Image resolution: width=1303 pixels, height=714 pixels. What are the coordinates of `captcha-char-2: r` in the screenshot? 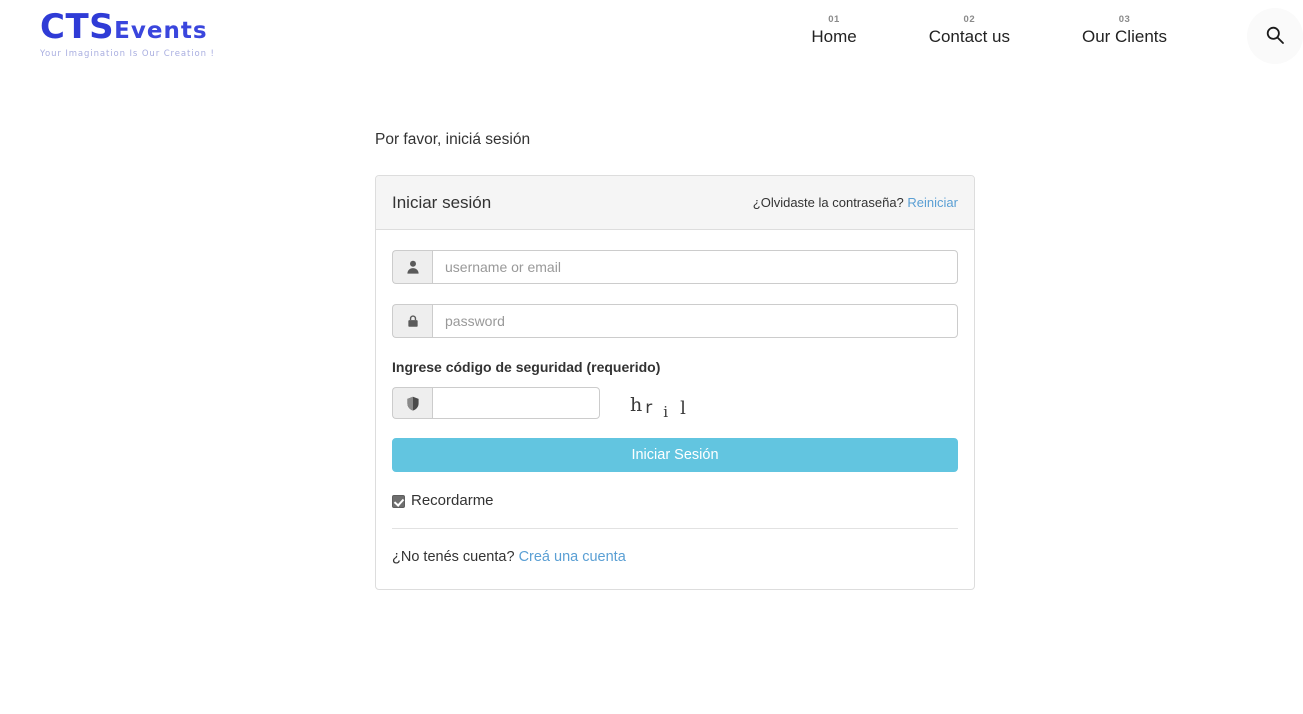 It's located at (649, 408).